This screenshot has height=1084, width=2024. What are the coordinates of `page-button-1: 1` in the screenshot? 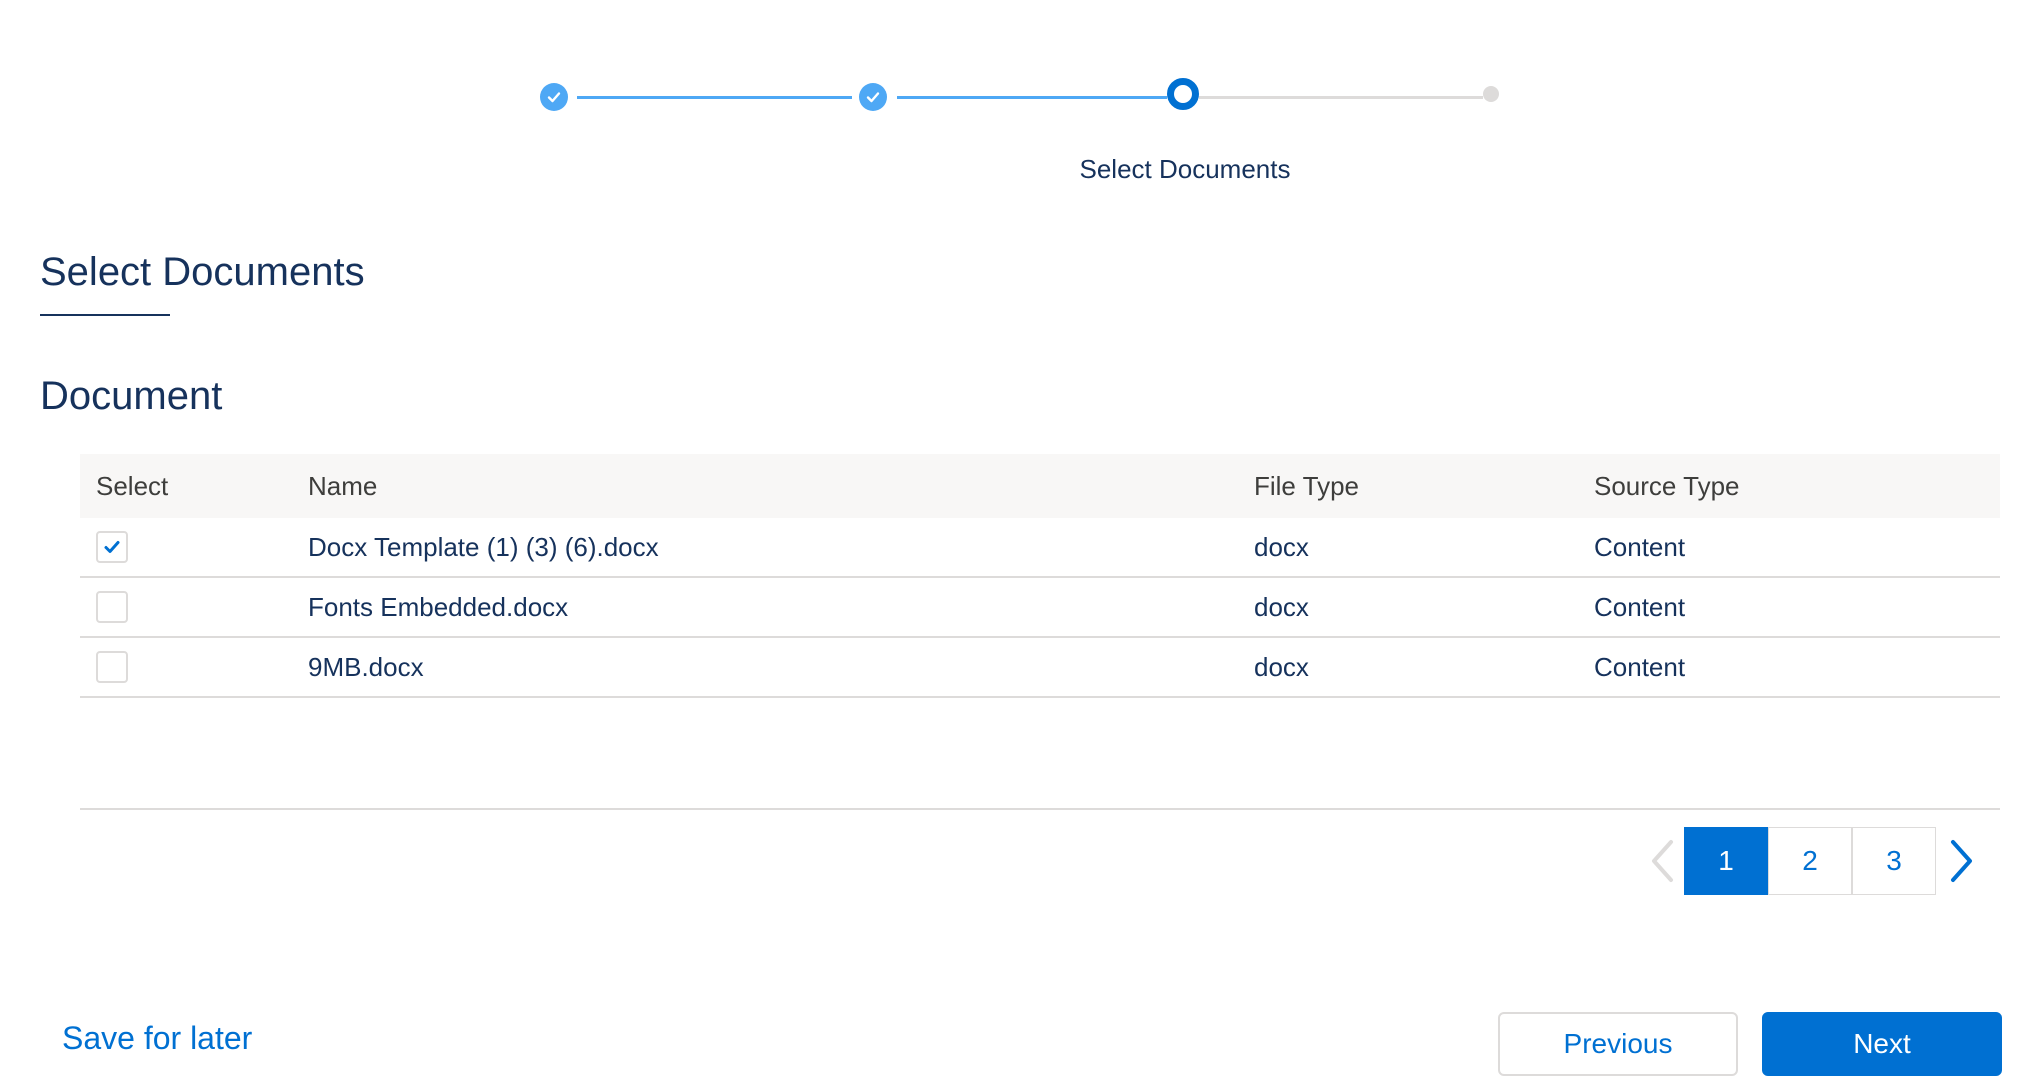 It's located at (1726, 861).